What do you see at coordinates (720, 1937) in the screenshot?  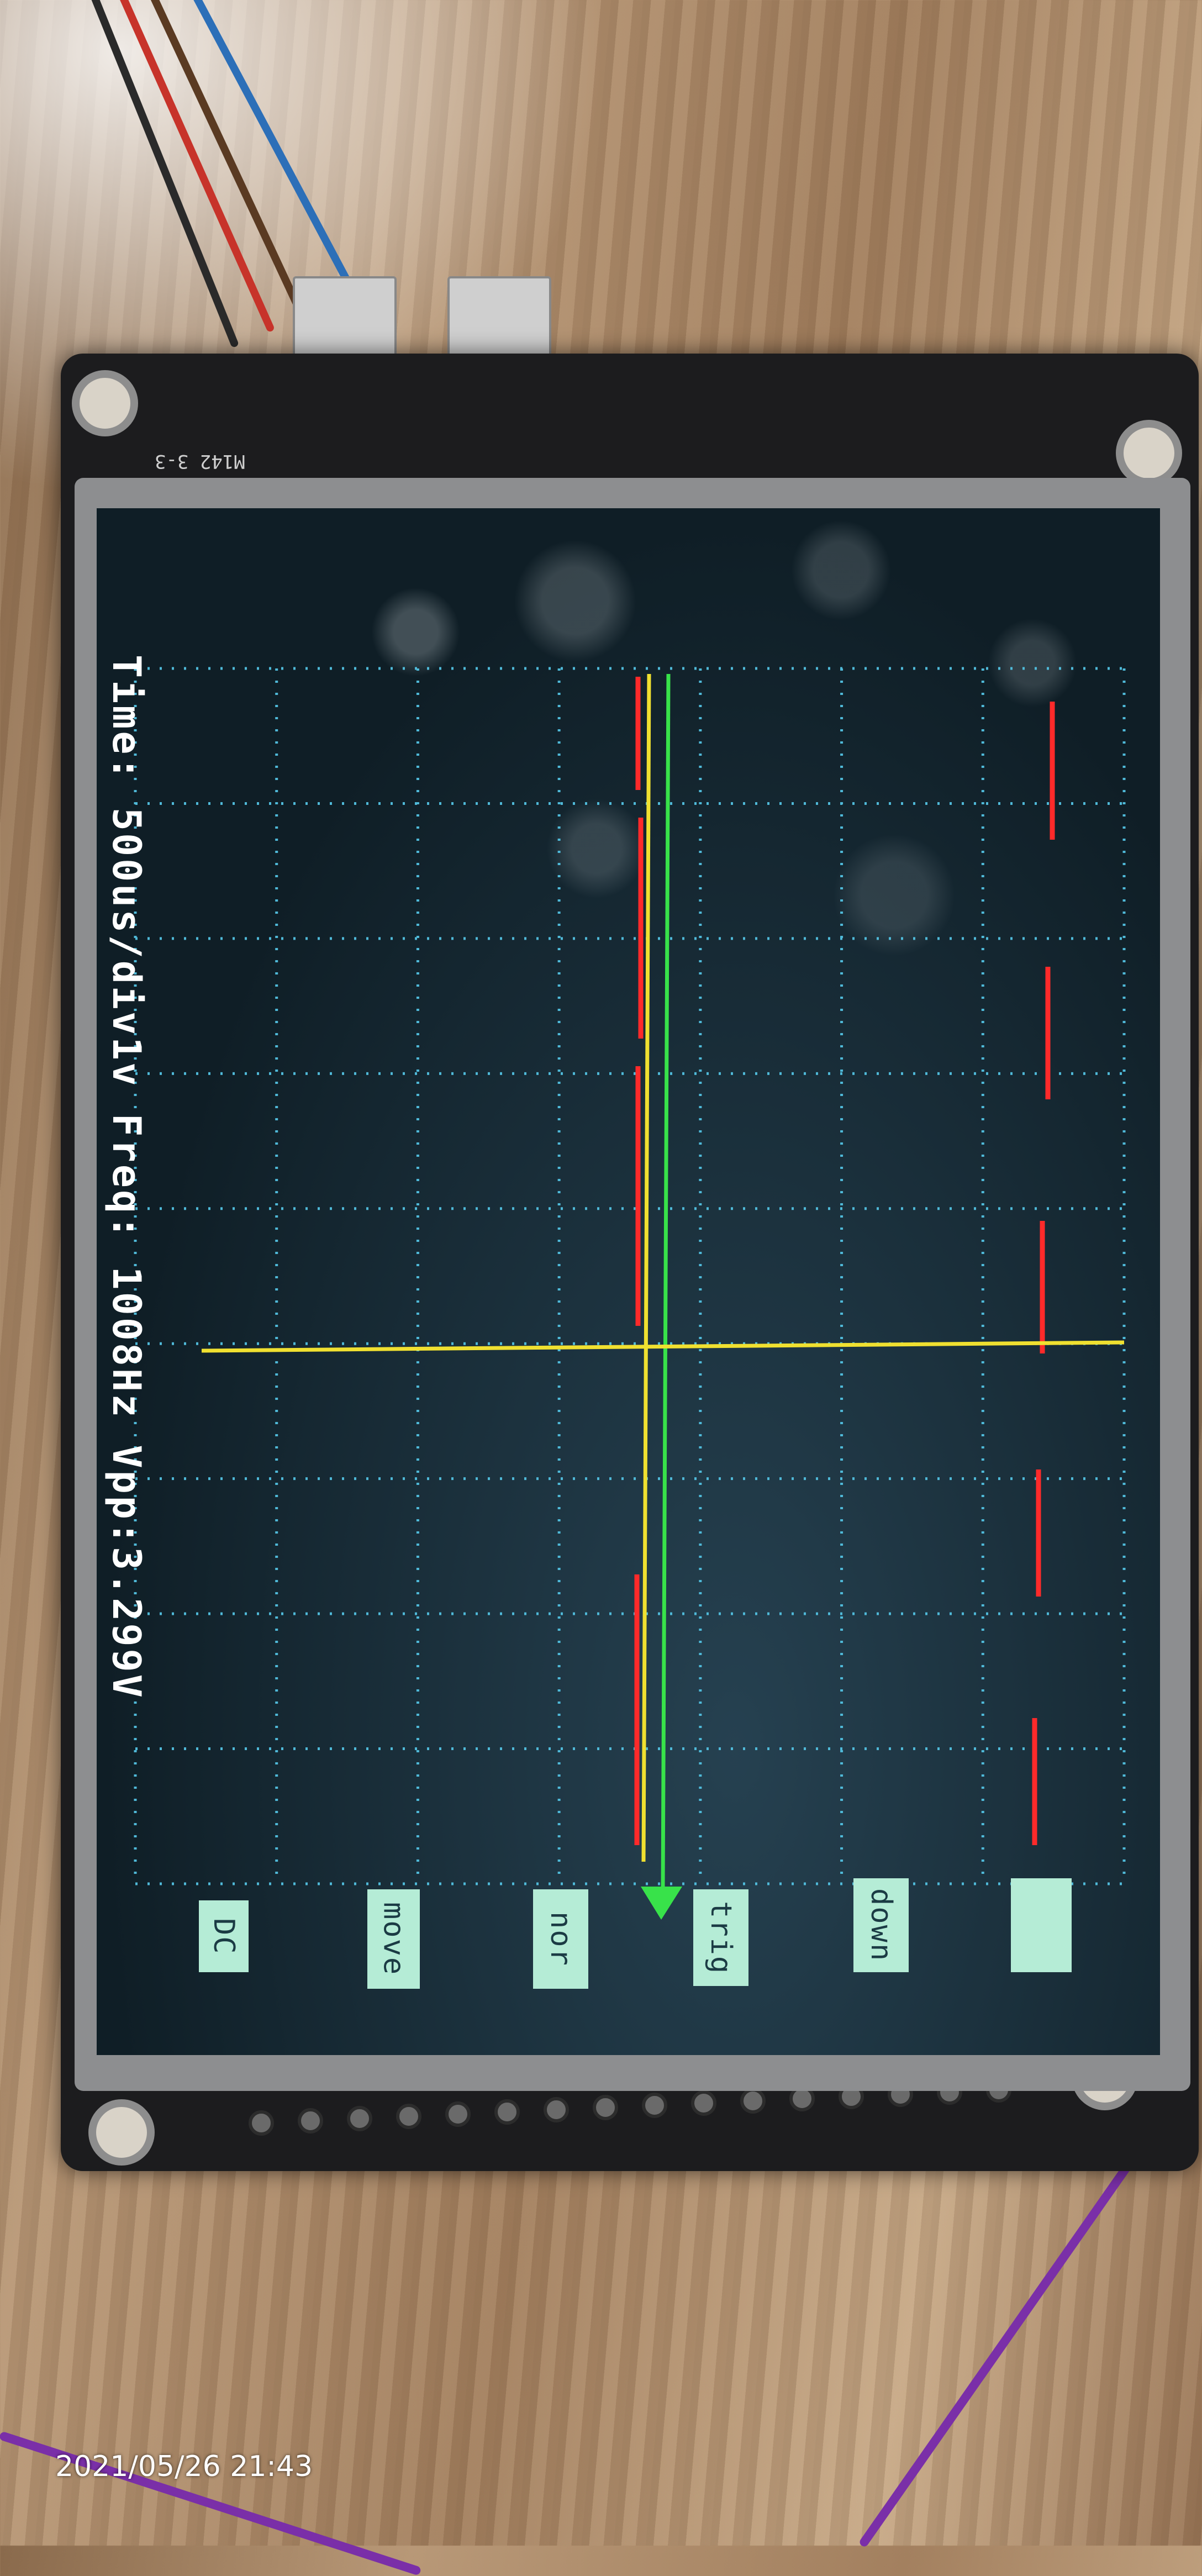 I see `scope-button-trig: trig` at bounding box center [720, 1937].